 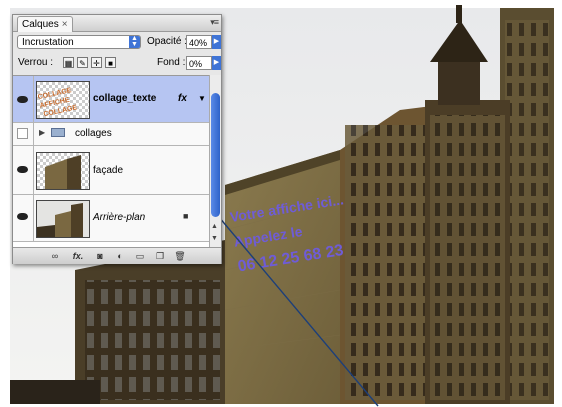 I want to click on layer-row-arriere-plan: Arrière-plan ■, so click(x=111, y=218).